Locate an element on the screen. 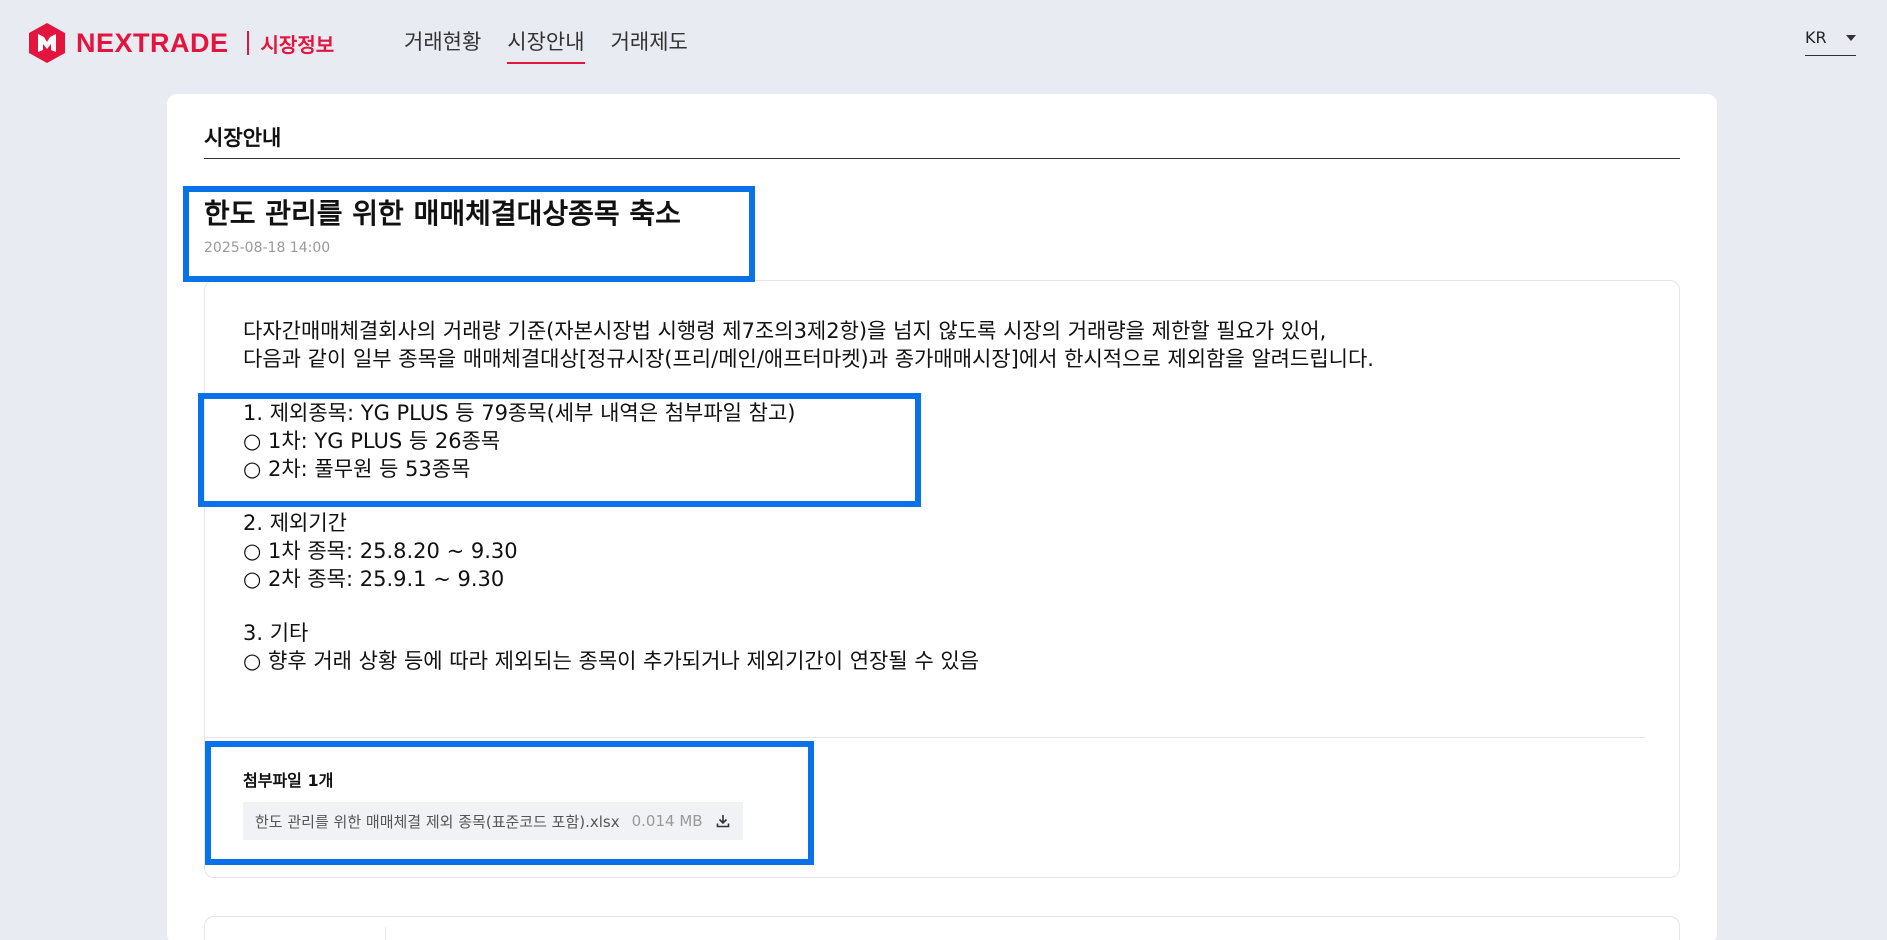 The image size is (1887, 940). main-nav: 거래현황 시장안내 거래제도 is located at coordinates (546, 45).